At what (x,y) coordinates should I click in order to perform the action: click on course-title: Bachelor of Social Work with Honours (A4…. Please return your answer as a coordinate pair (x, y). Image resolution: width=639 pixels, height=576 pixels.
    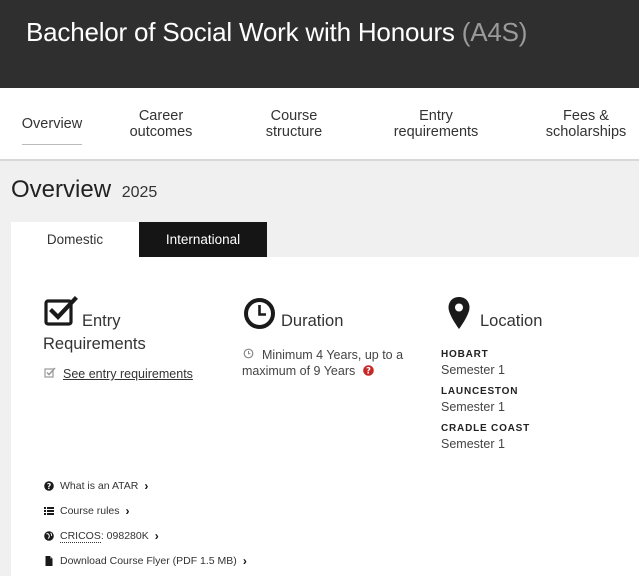
    Looking at the image, I should click on (276, 32).